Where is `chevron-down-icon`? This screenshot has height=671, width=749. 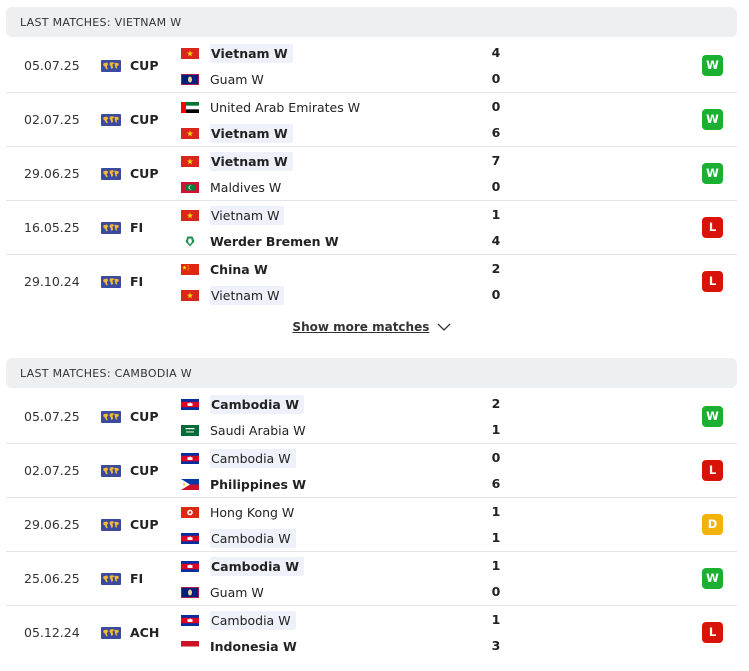 chevron-down-icon is located at coordinates (444, 327).